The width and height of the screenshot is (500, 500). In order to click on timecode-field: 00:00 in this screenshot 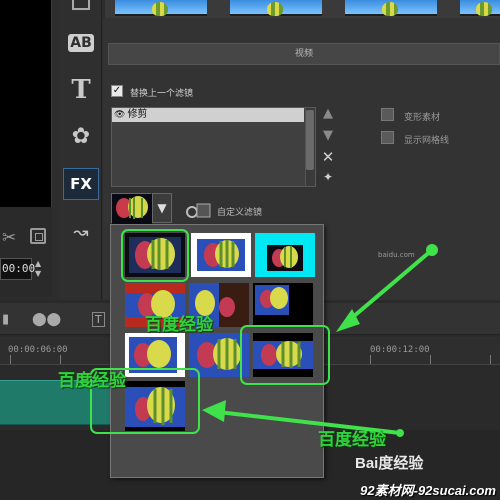, I will do `click(17, 269)`.